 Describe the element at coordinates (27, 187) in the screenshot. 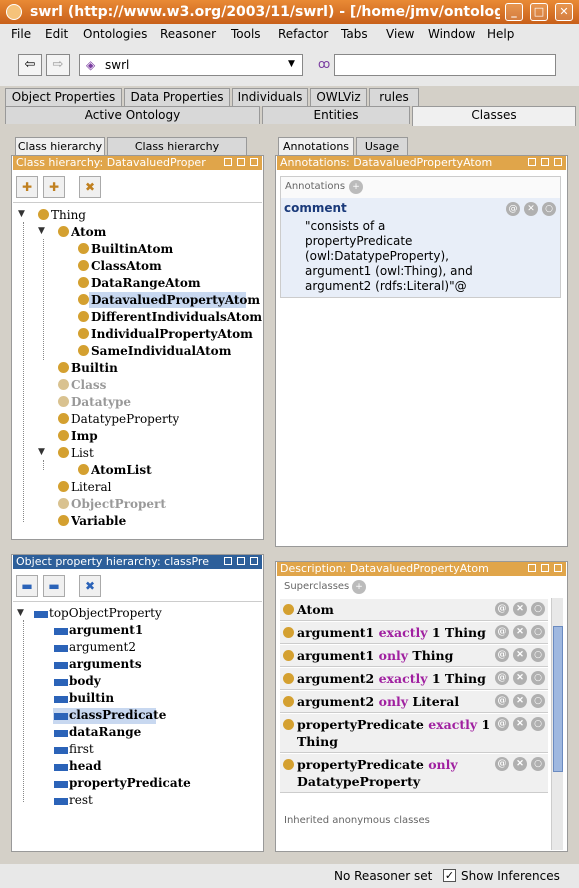

I see `add-subclass-icon: ✚` at that location.